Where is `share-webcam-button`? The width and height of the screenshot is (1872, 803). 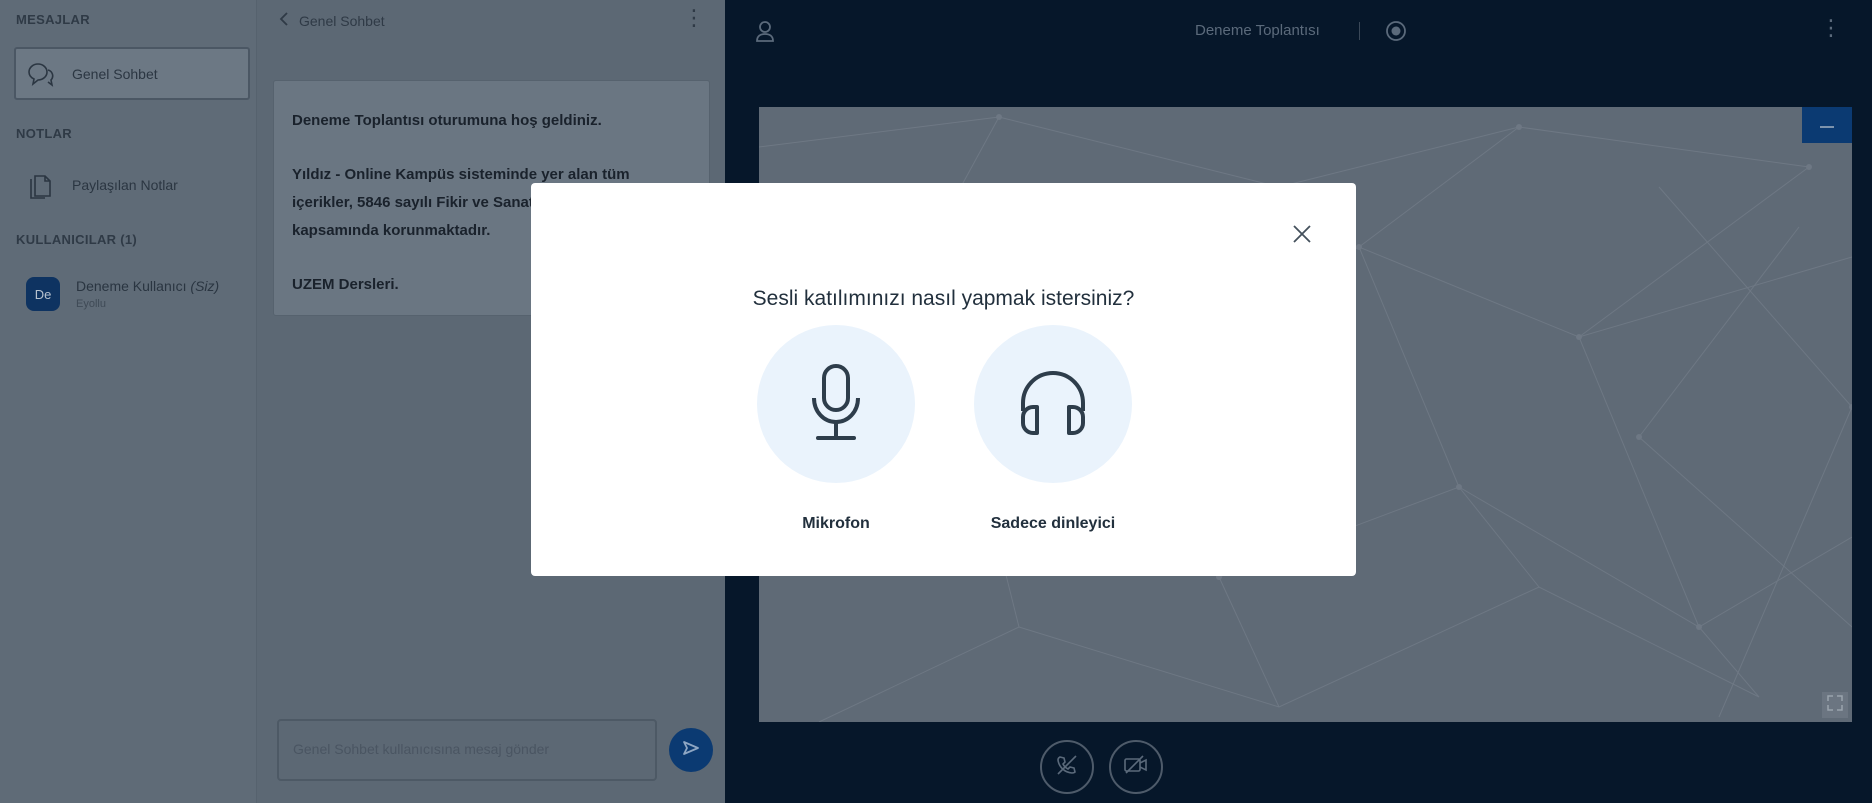 share-webcam-button is located at coordinates (1136, 767).